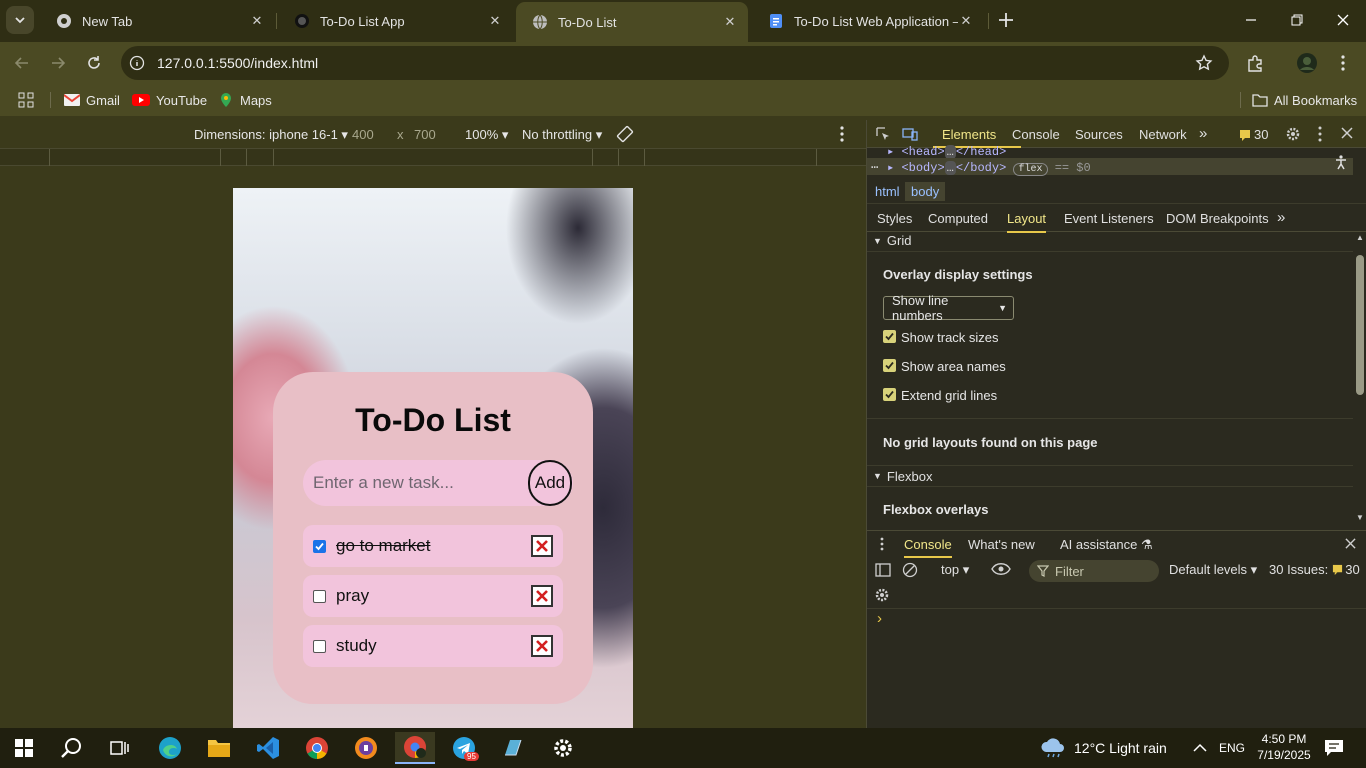 This screenshot has width=1366, height=768. Describe the element at coordinates (1360, 325) in the screenshot. I see `scroll-thumb` at that location.